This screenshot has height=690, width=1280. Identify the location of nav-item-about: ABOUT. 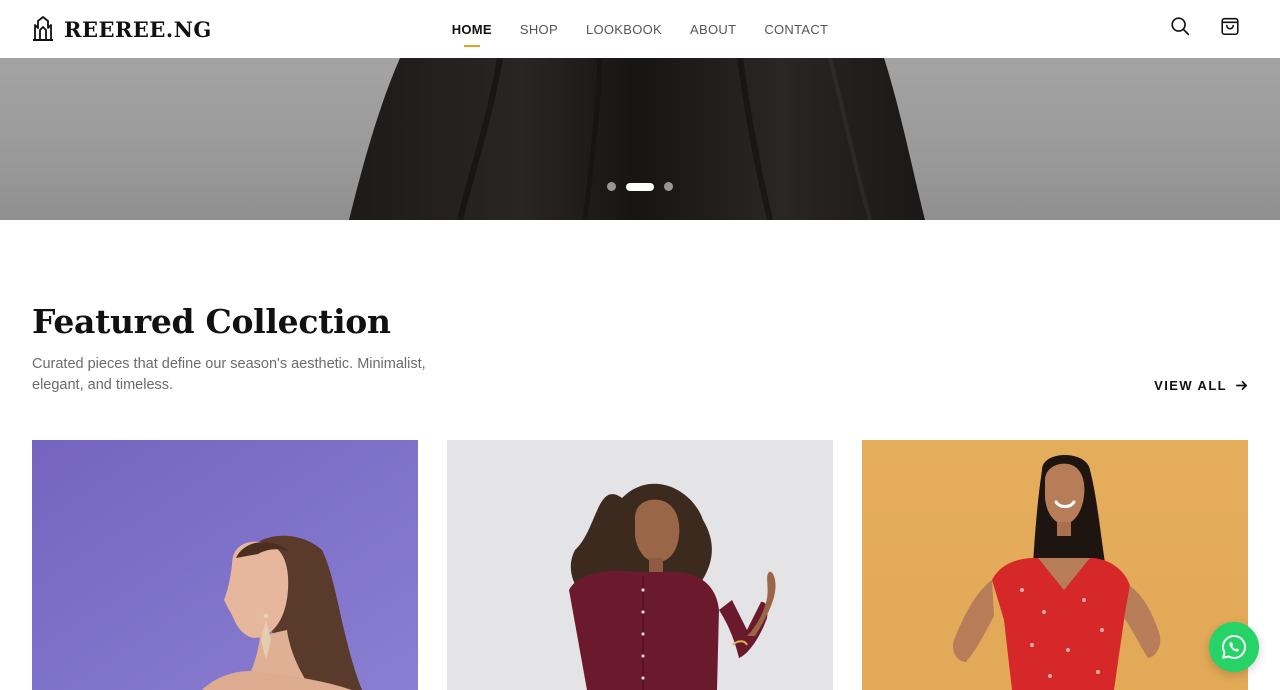
(713, 29).